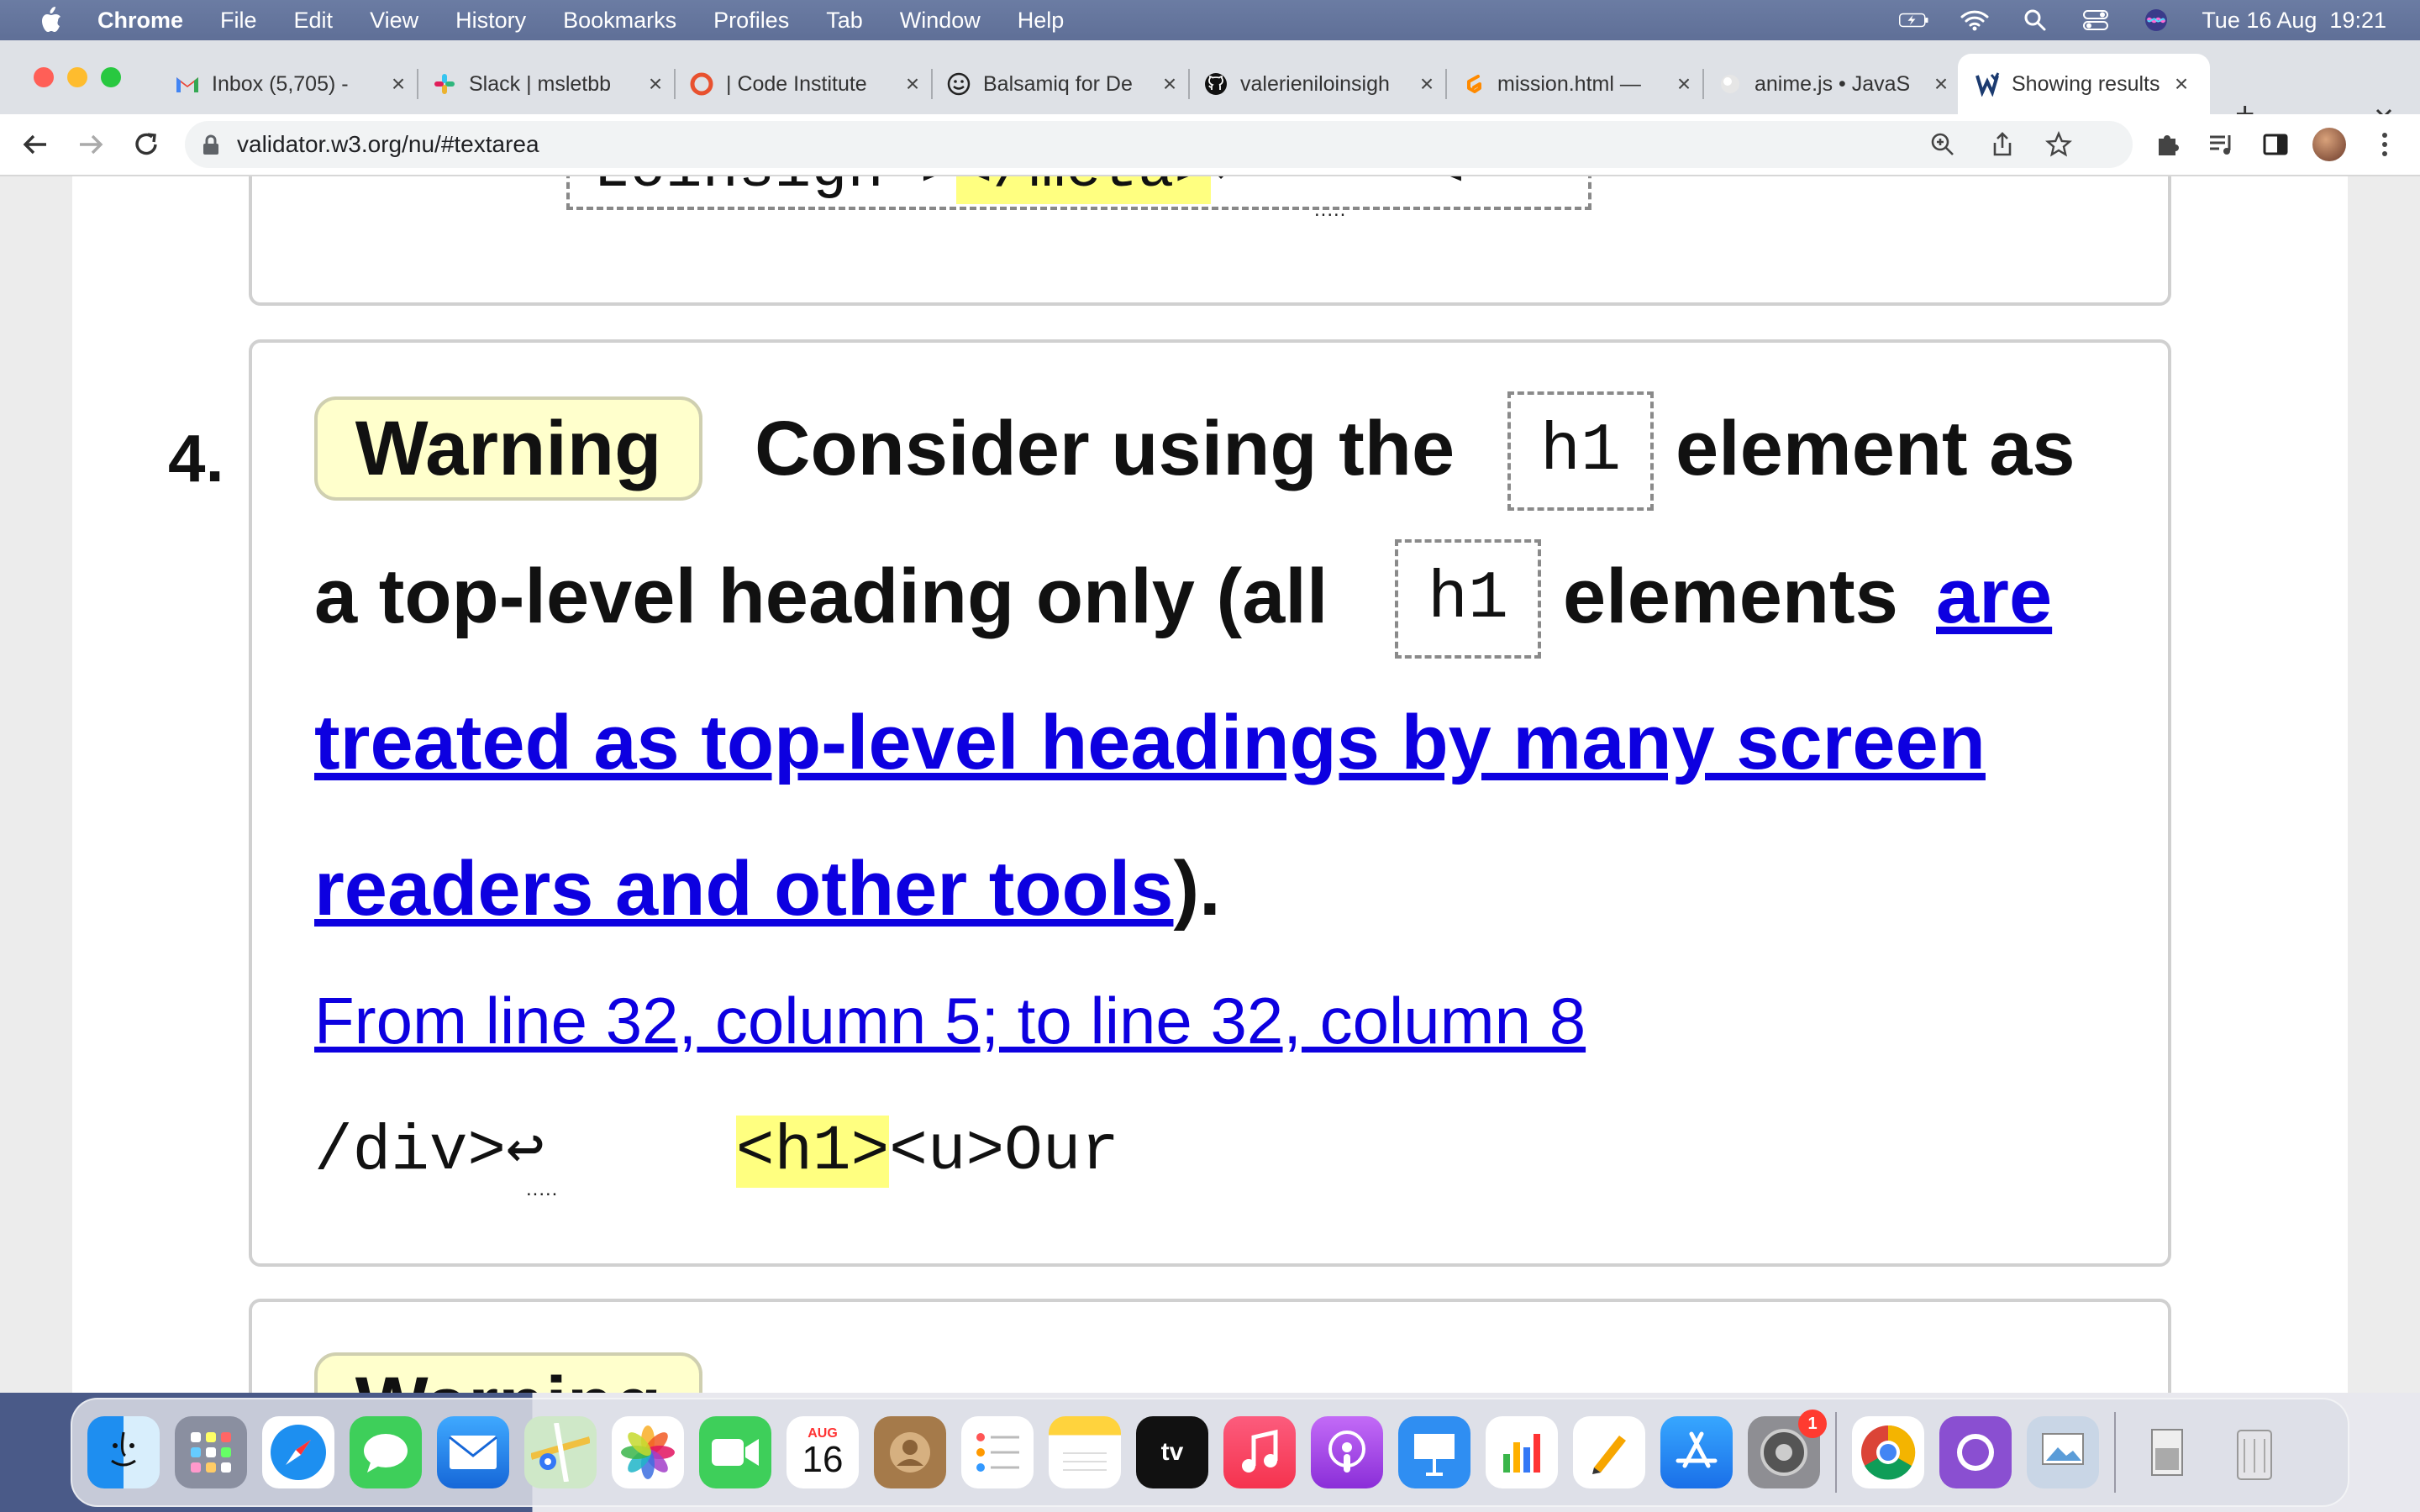 The height and width of the screenshot is (1512, 2420). I want to click on wifi-icon, so click(1975, 20).